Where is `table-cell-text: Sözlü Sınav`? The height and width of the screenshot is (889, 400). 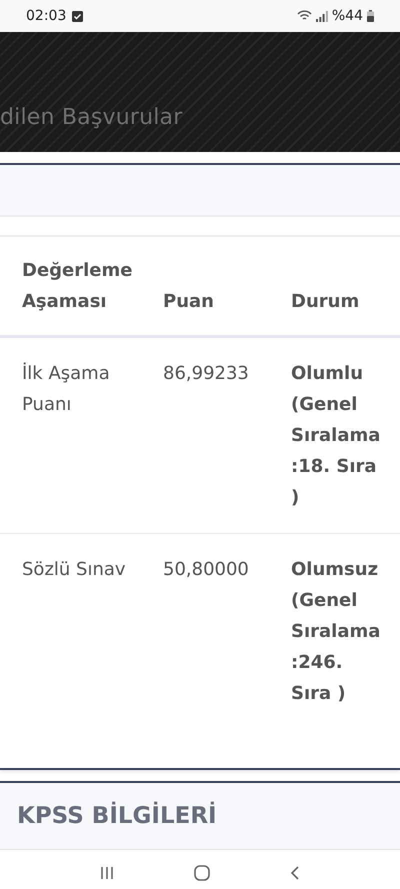 table-cell-text: Sözlü Sınav is located at coordinates (74, 570).